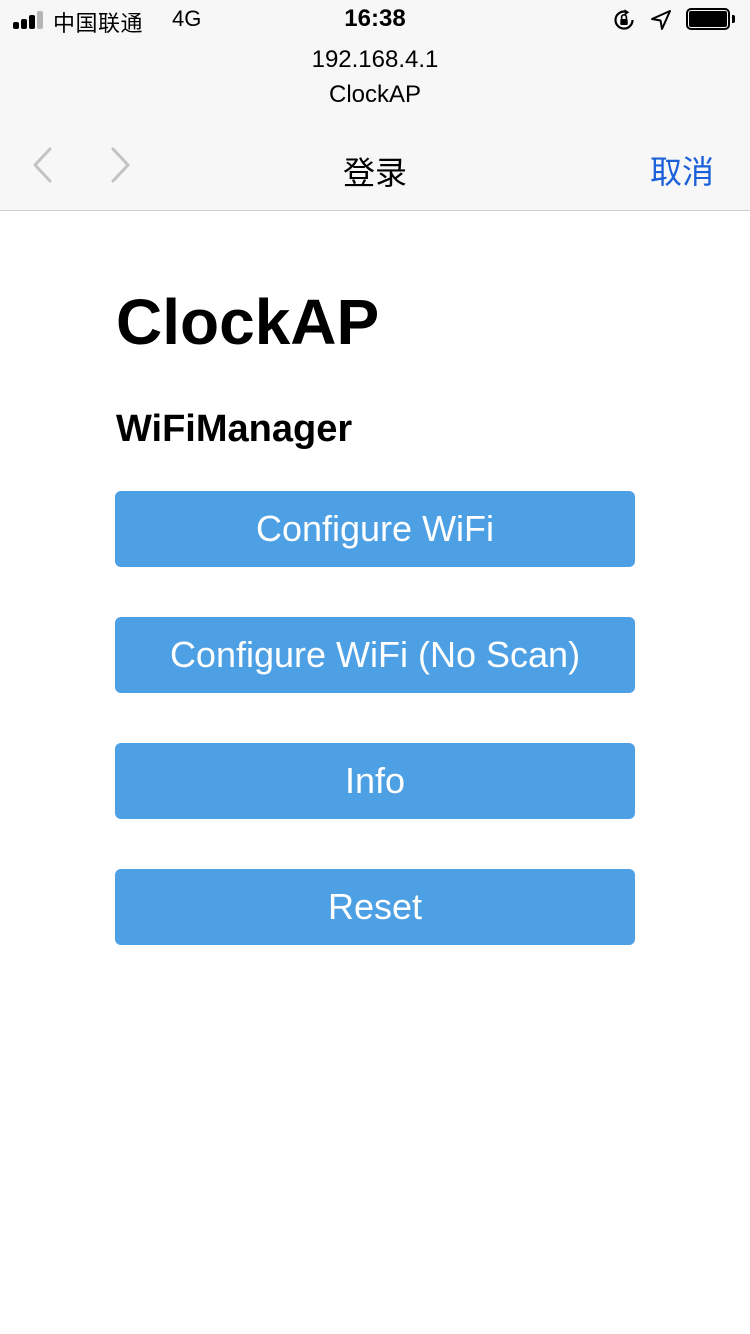 Image resolution: width=750 pixels, height=1334 pixels. I want to click on page-title: ClockAP, so click(248, 322).